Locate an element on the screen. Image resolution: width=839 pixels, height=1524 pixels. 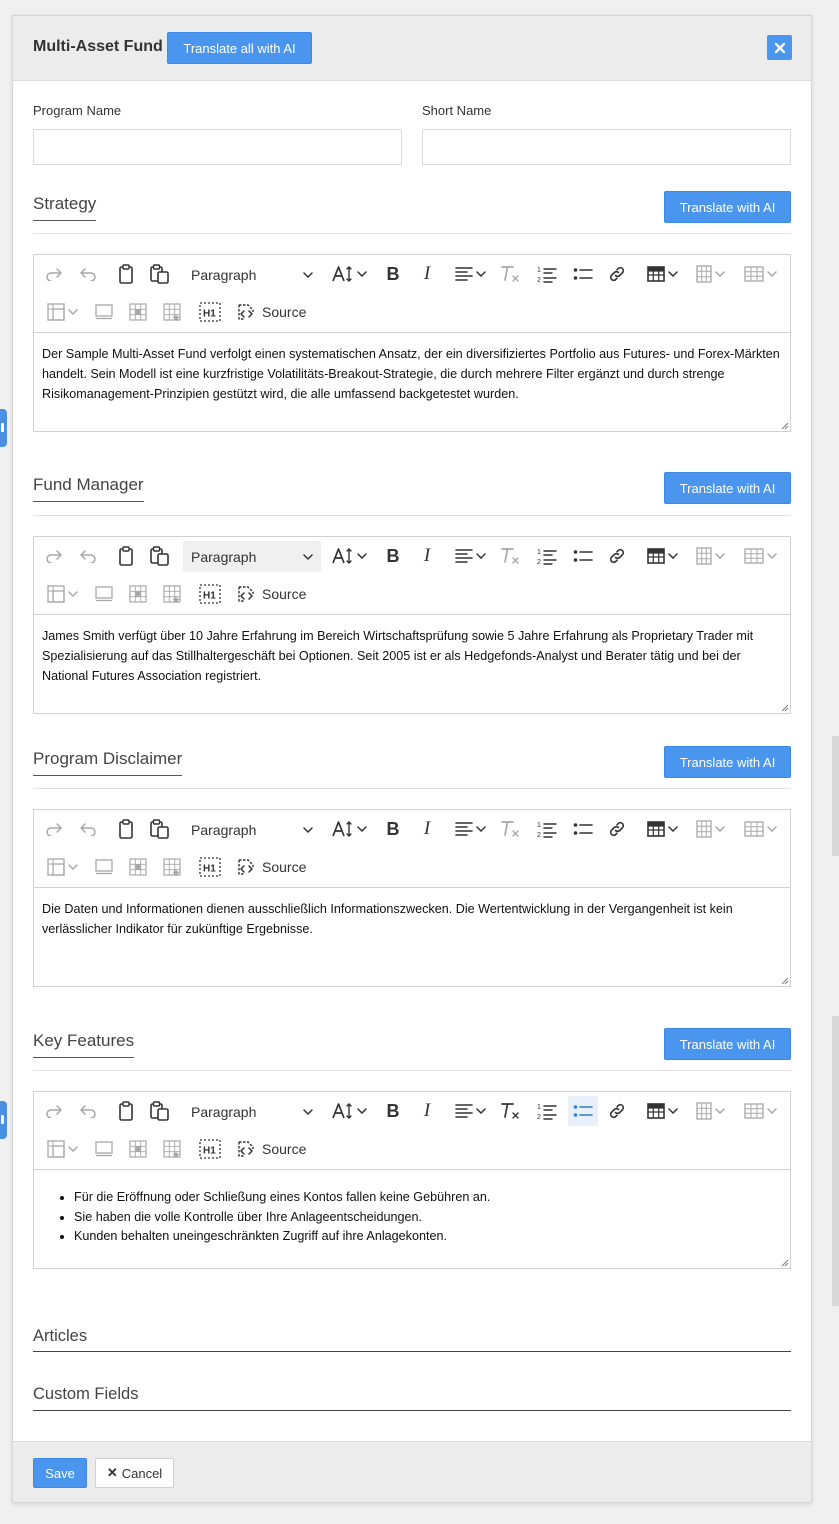
cancel-button: ✕ Cancel is located at coordinates (134, 1473).